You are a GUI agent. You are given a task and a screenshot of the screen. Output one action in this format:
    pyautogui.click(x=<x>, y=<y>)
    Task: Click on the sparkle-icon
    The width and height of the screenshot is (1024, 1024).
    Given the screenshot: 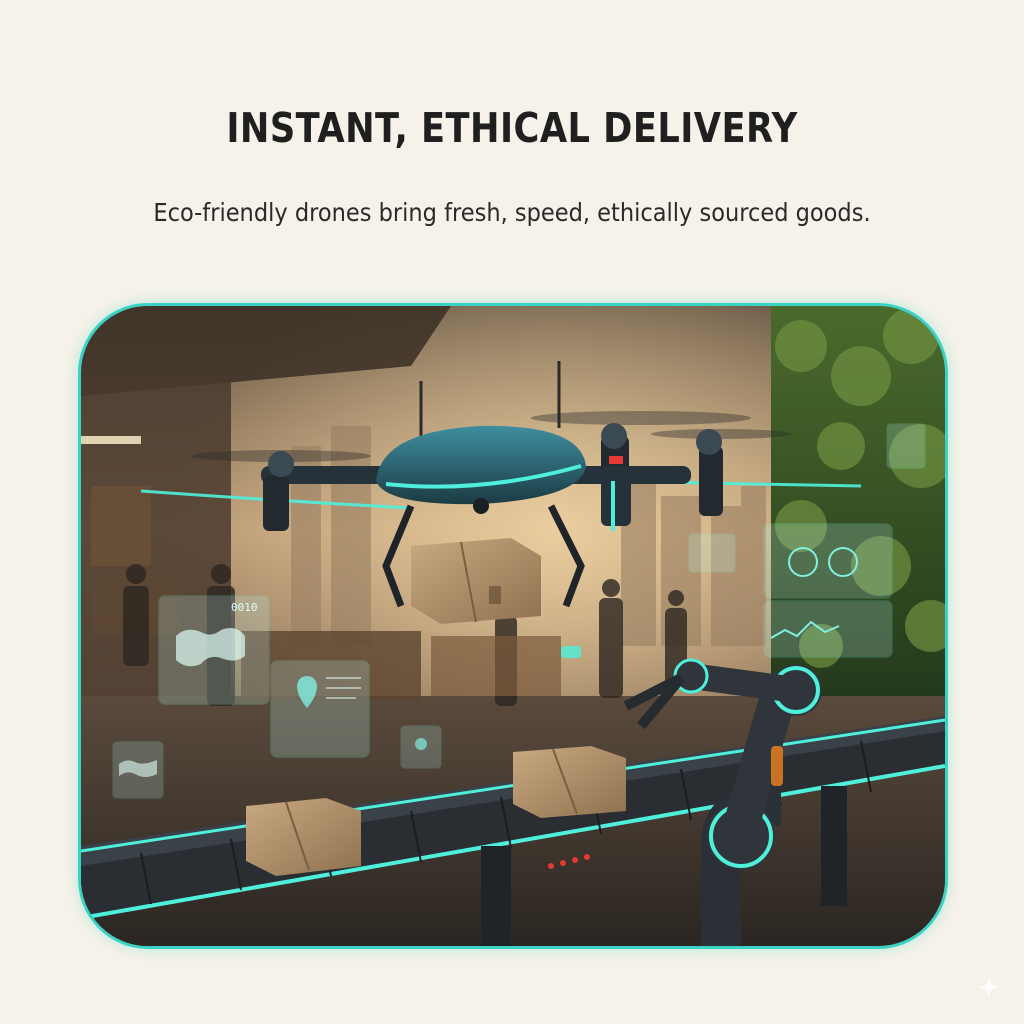 What is the action you would take?
    pyautogui.click(x=989, y=987)
    